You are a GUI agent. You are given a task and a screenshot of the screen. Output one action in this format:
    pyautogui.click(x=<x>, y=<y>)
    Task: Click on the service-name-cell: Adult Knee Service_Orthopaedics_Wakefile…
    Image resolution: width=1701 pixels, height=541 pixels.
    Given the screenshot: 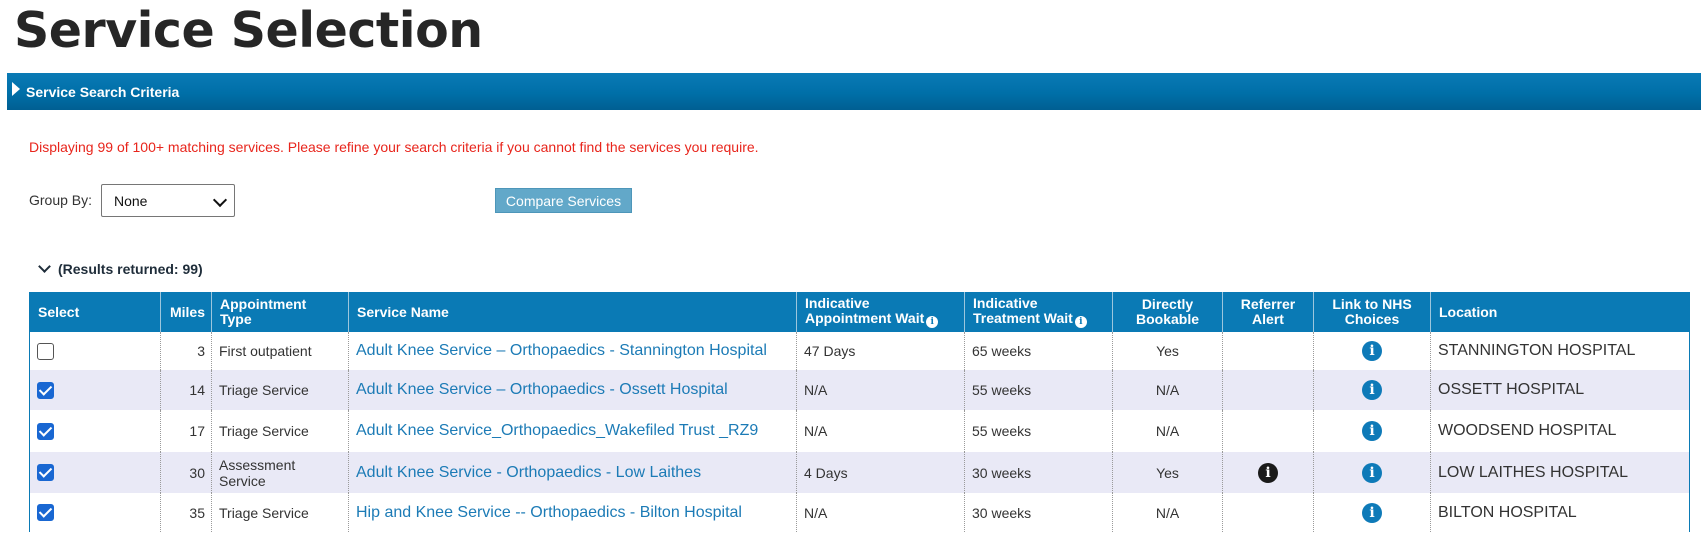 What is the action you would take?
    pyautogui.click(x=572, y=431)
    